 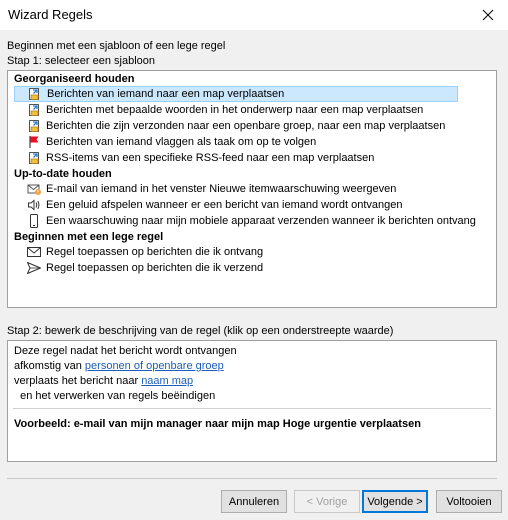 What do you see at coordinates (254, 15) in the screenshot?
I see `title-bar: Wizard Regels` at bounding box center [254, 15].